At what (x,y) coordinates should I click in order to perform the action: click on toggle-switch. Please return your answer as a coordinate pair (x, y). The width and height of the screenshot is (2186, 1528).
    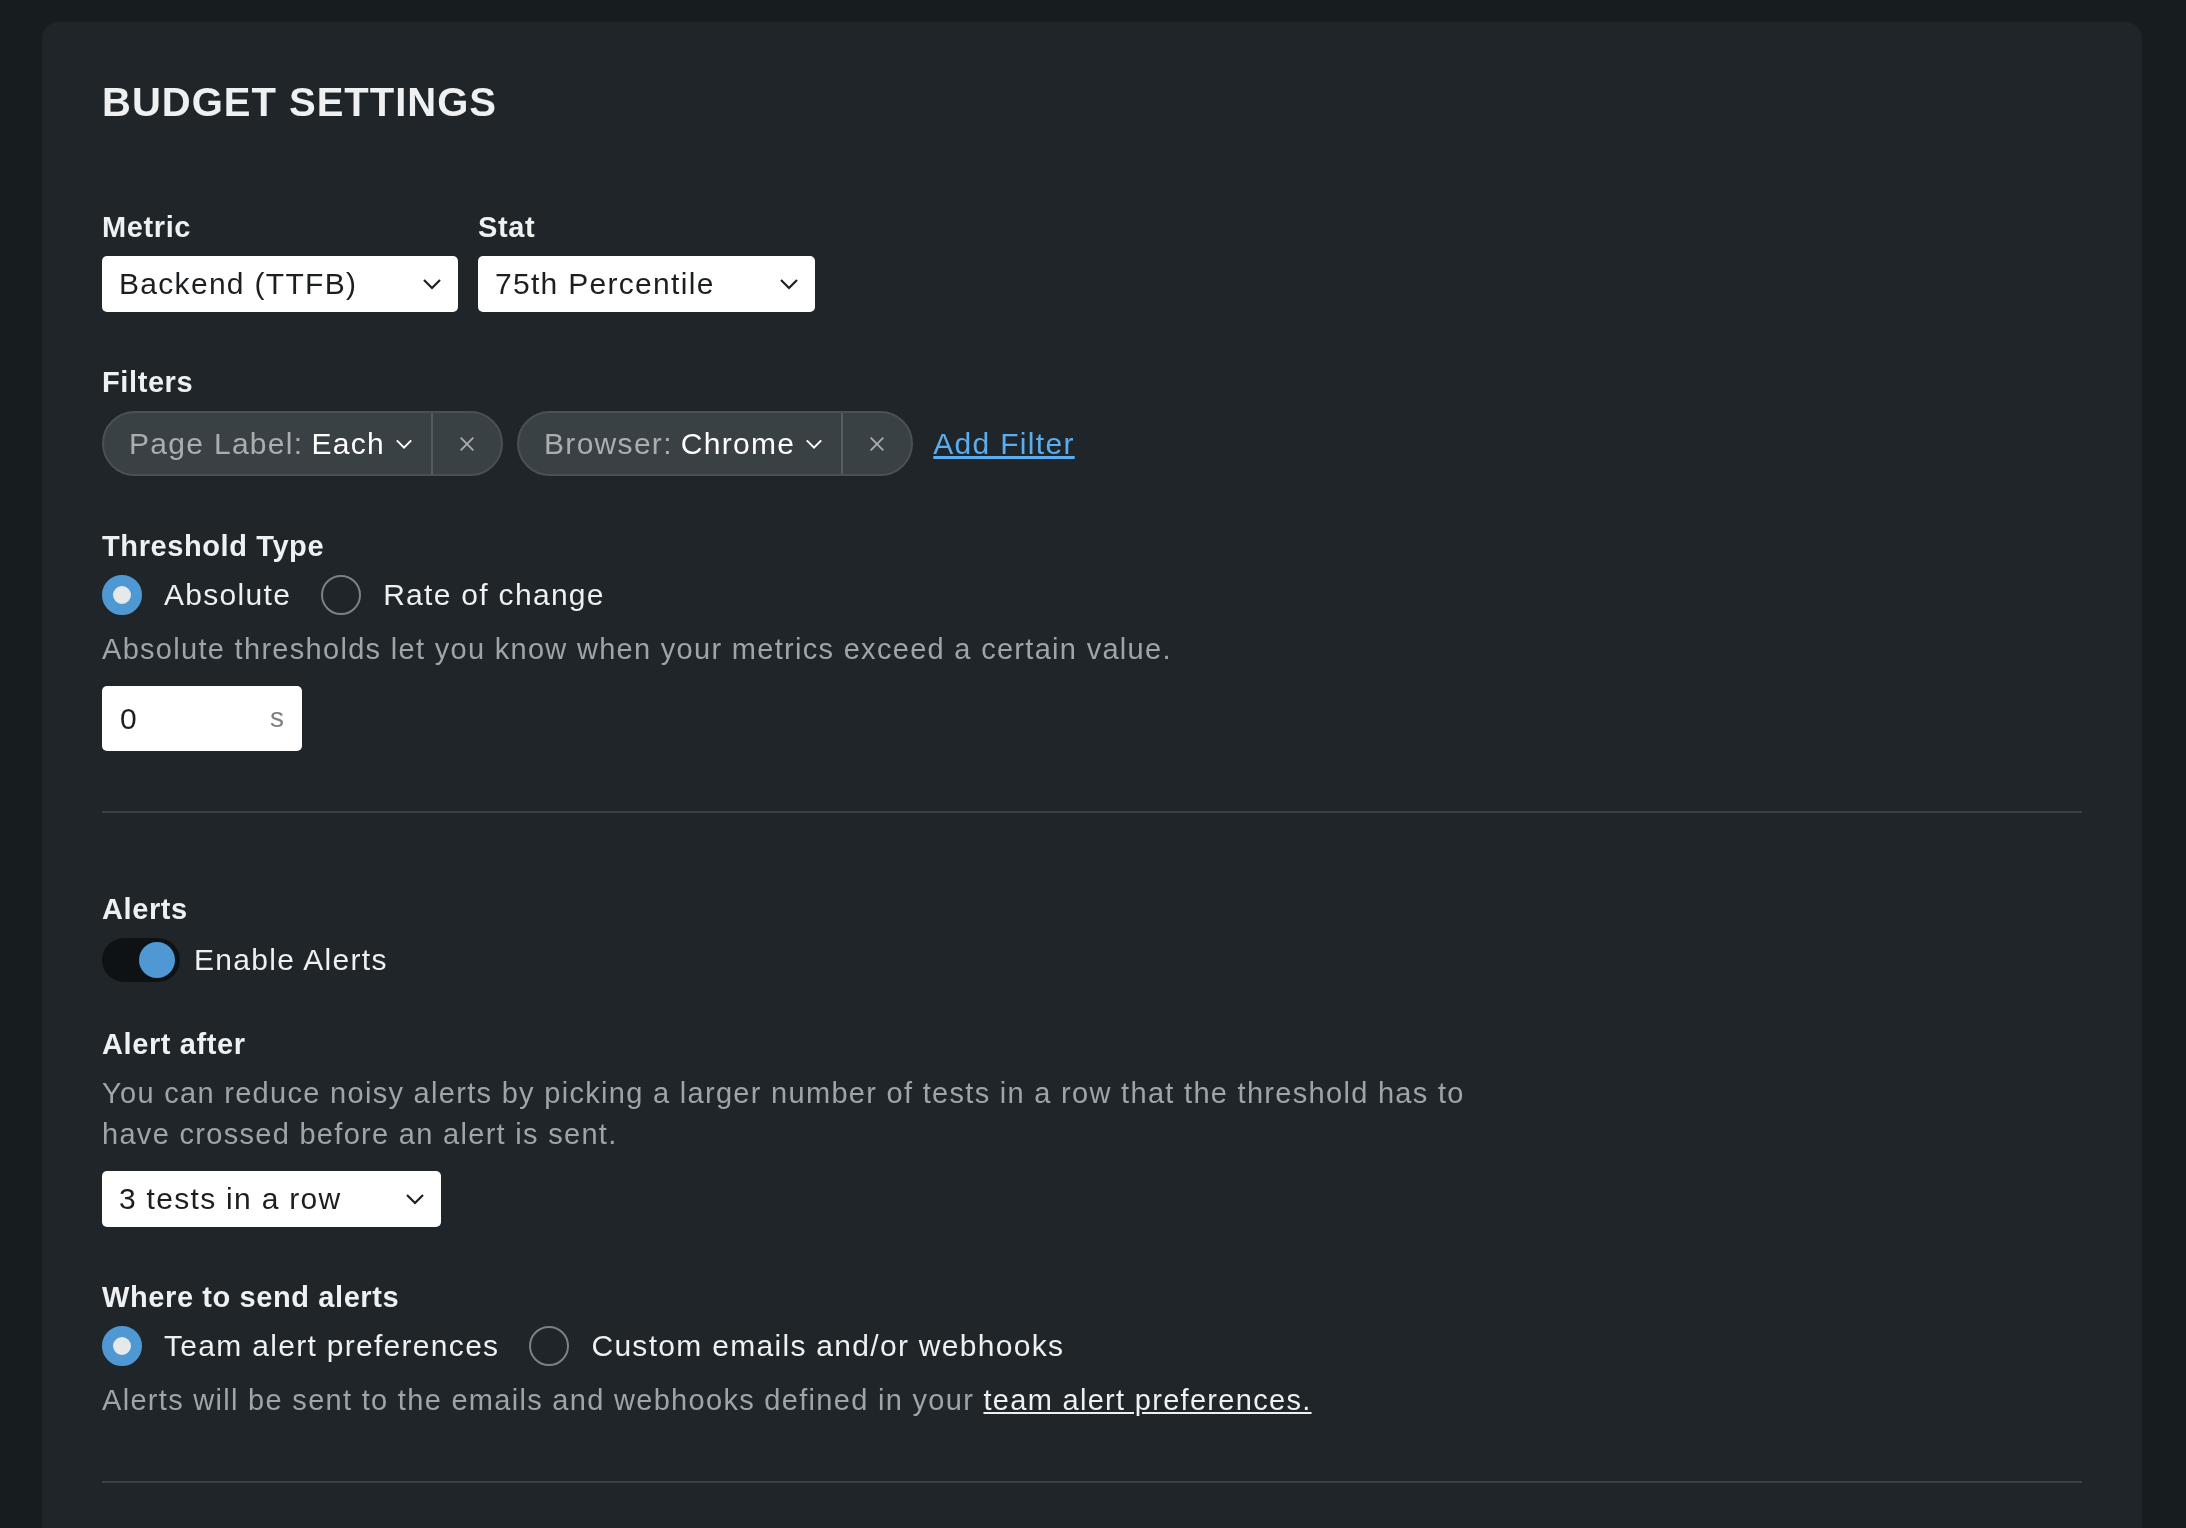
    Looking at the image, I should click on (141, 960).